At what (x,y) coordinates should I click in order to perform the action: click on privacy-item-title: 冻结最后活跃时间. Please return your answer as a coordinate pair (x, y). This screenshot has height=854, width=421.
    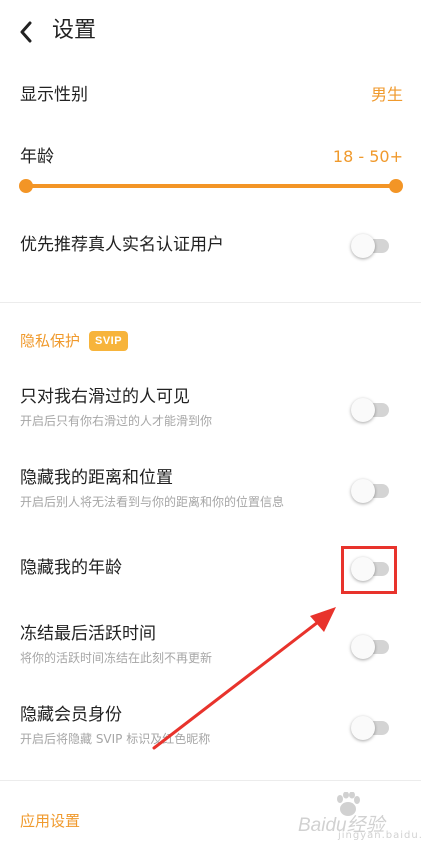
    Looking at the image, I should click on (88, 634).